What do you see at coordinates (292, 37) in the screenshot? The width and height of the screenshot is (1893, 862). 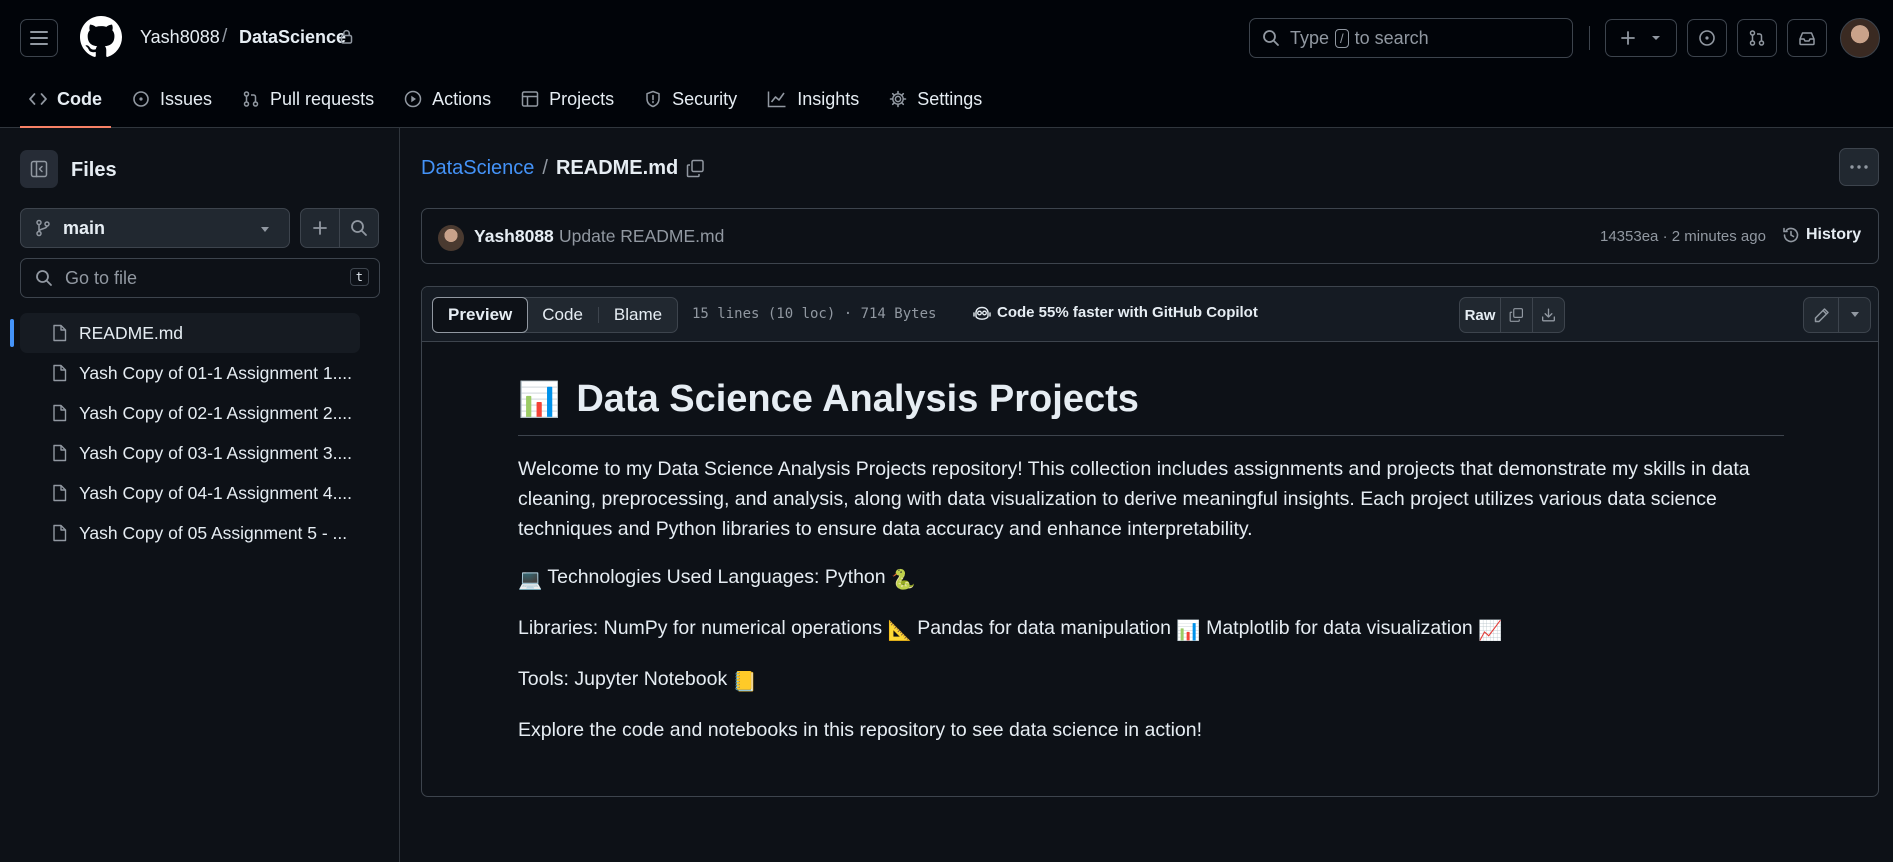 I see `breadcrumb-repo: DataScience` at bounding box center [292, 37].